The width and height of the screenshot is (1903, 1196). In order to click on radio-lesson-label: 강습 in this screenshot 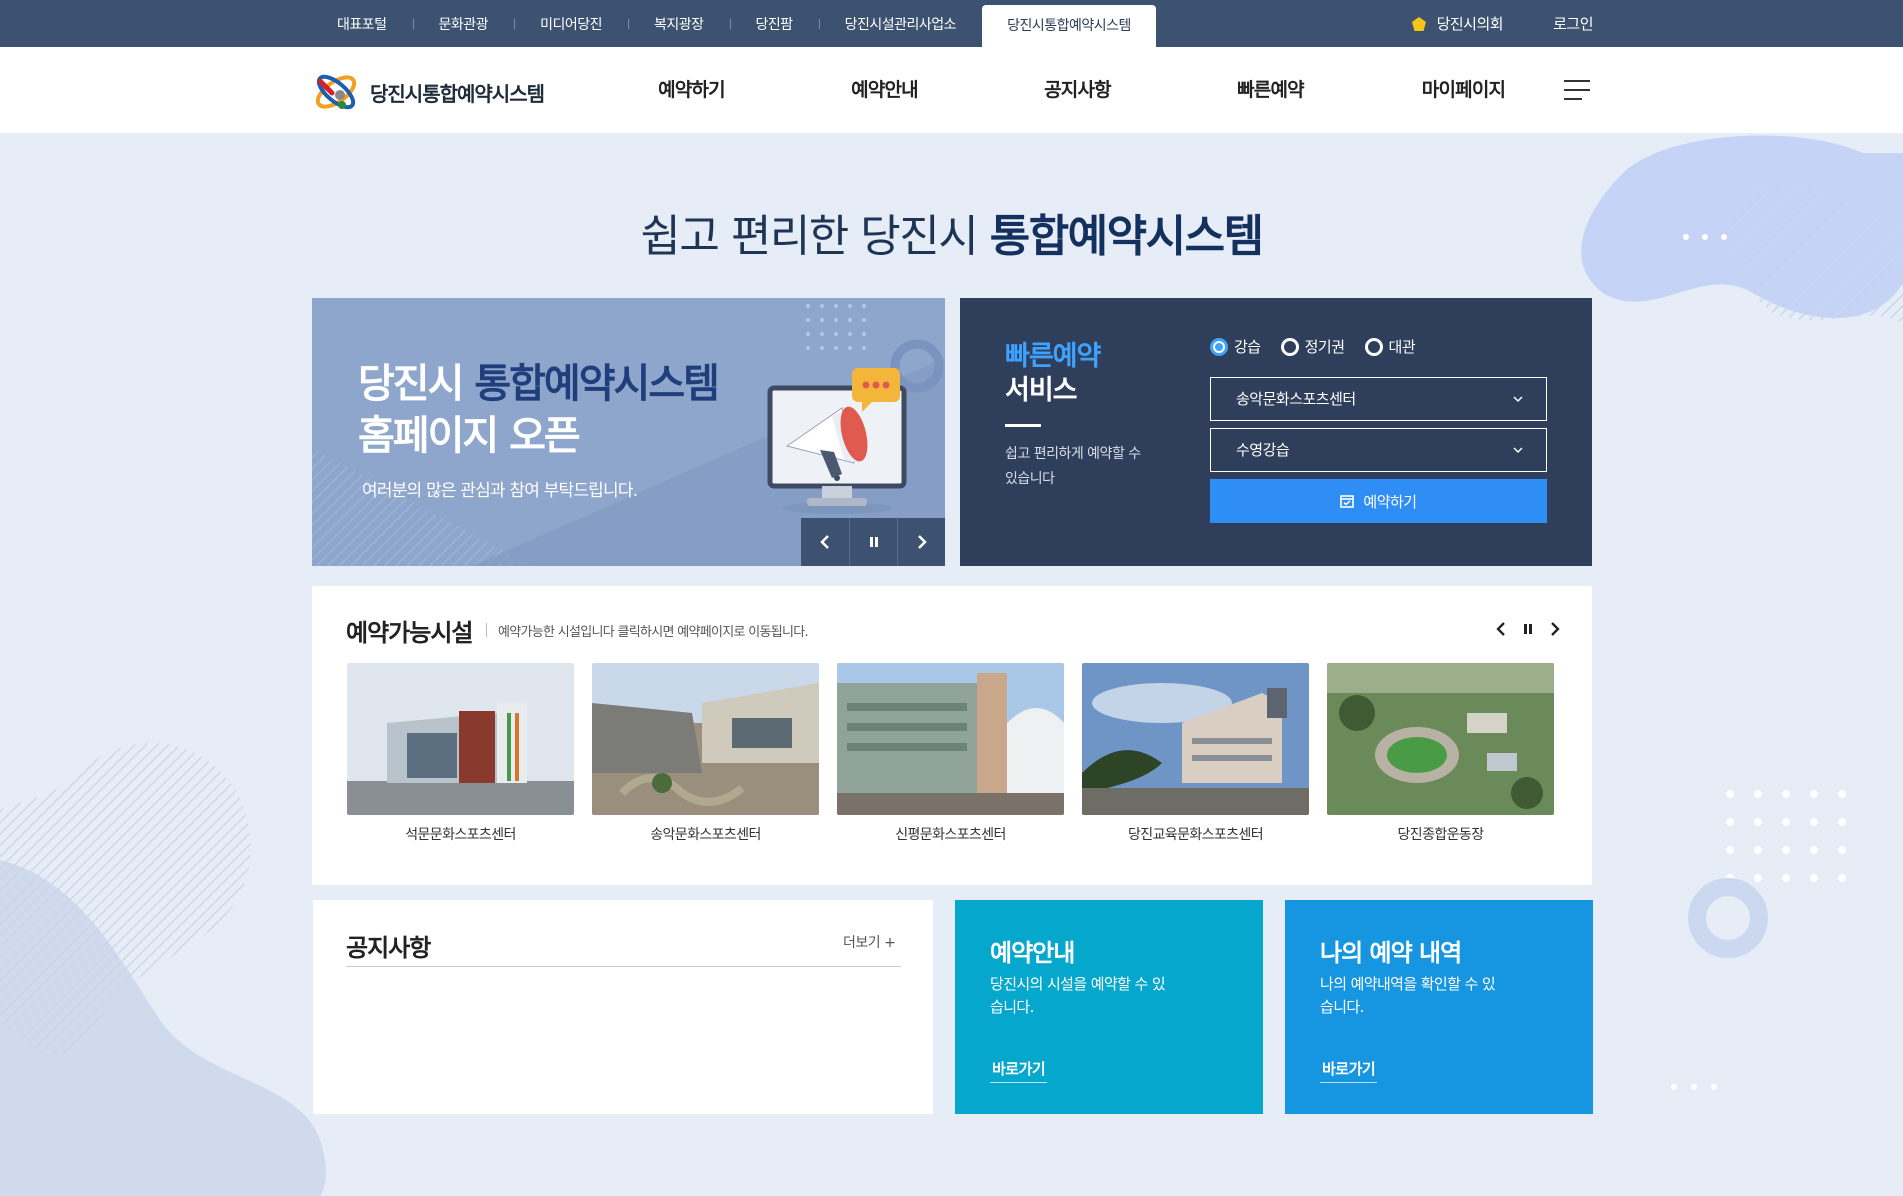, I will do `click(1247, 347)`.